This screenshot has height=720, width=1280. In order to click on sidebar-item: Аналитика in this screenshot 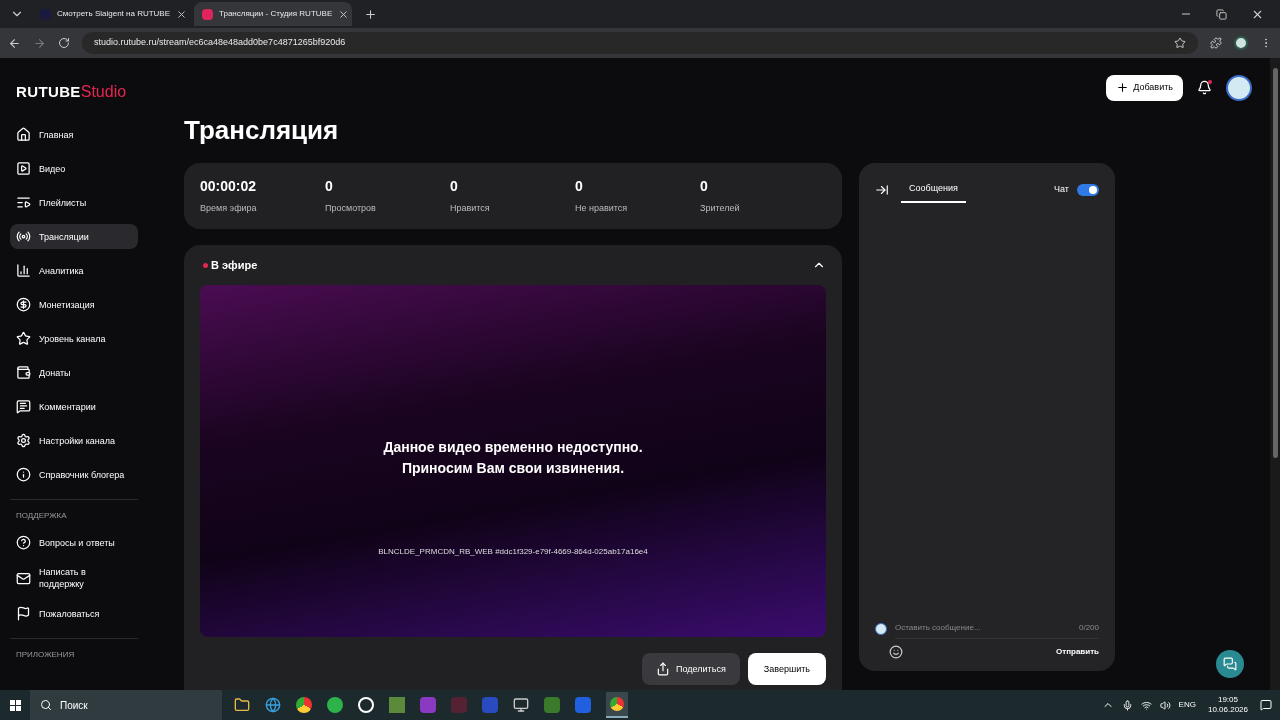, I will do `click(74, 270)`.